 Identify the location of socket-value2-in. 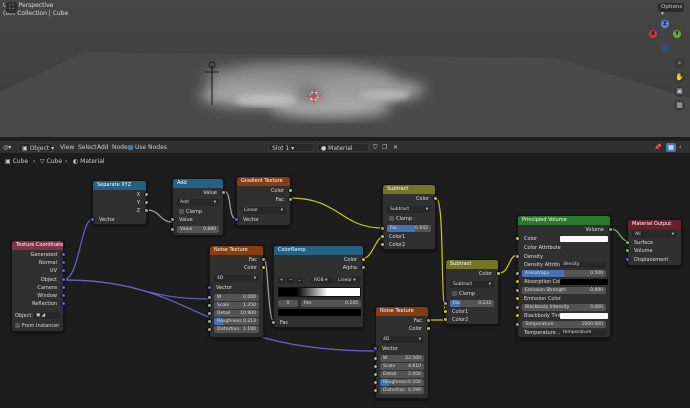
(172, 229).